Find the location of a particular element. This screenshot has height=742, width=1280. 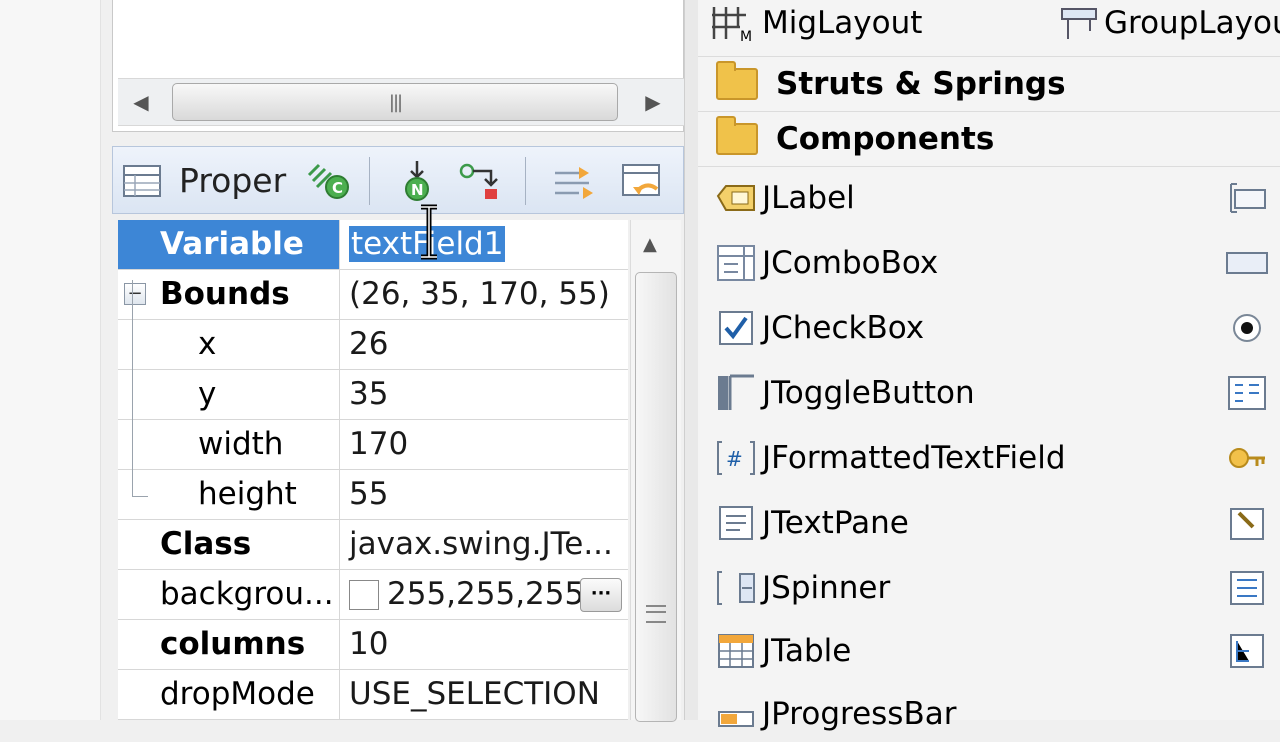

scroll-right-arrow-icon: ▶ is located at coordinates (653, 102).